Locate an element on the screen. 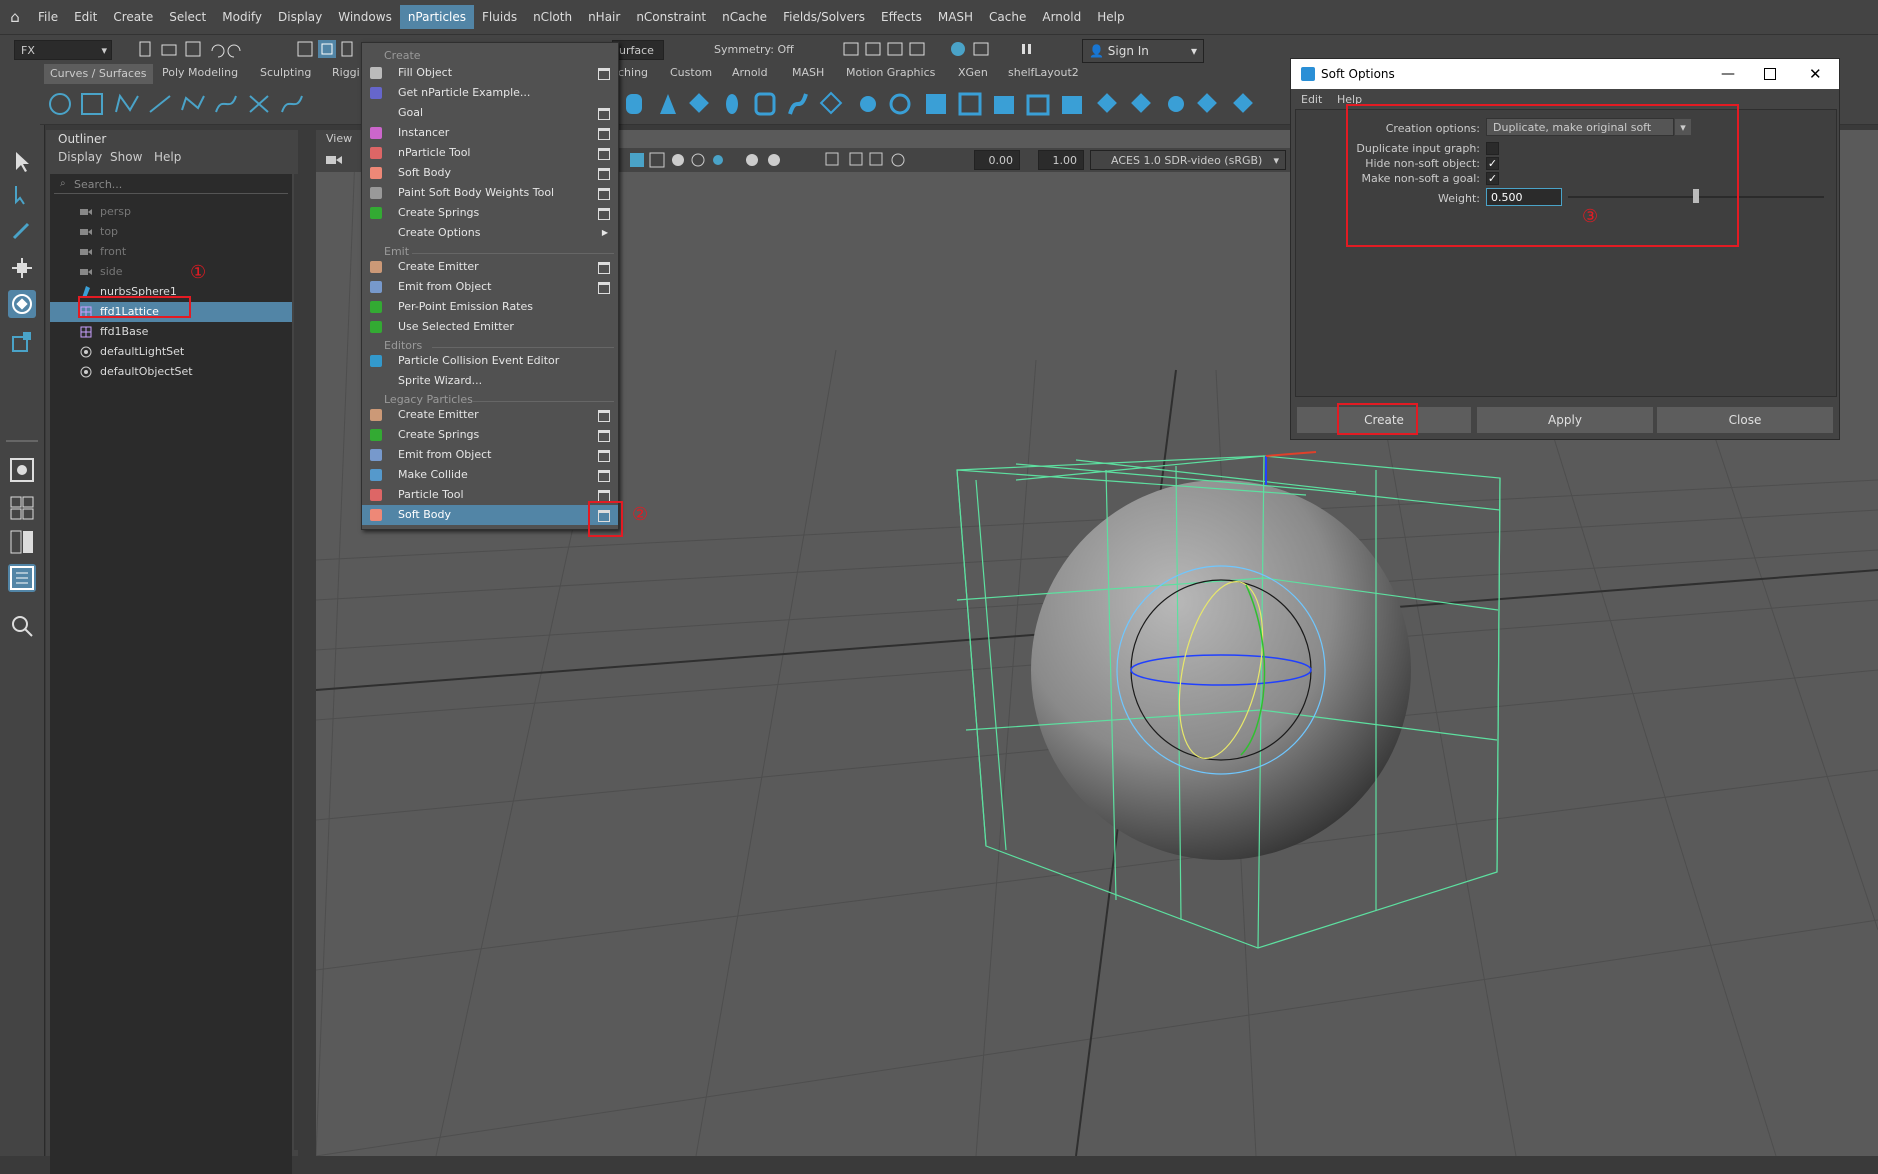 The image size is (1878, 1174). menu-display: Display is located at coordinates (300, 17).